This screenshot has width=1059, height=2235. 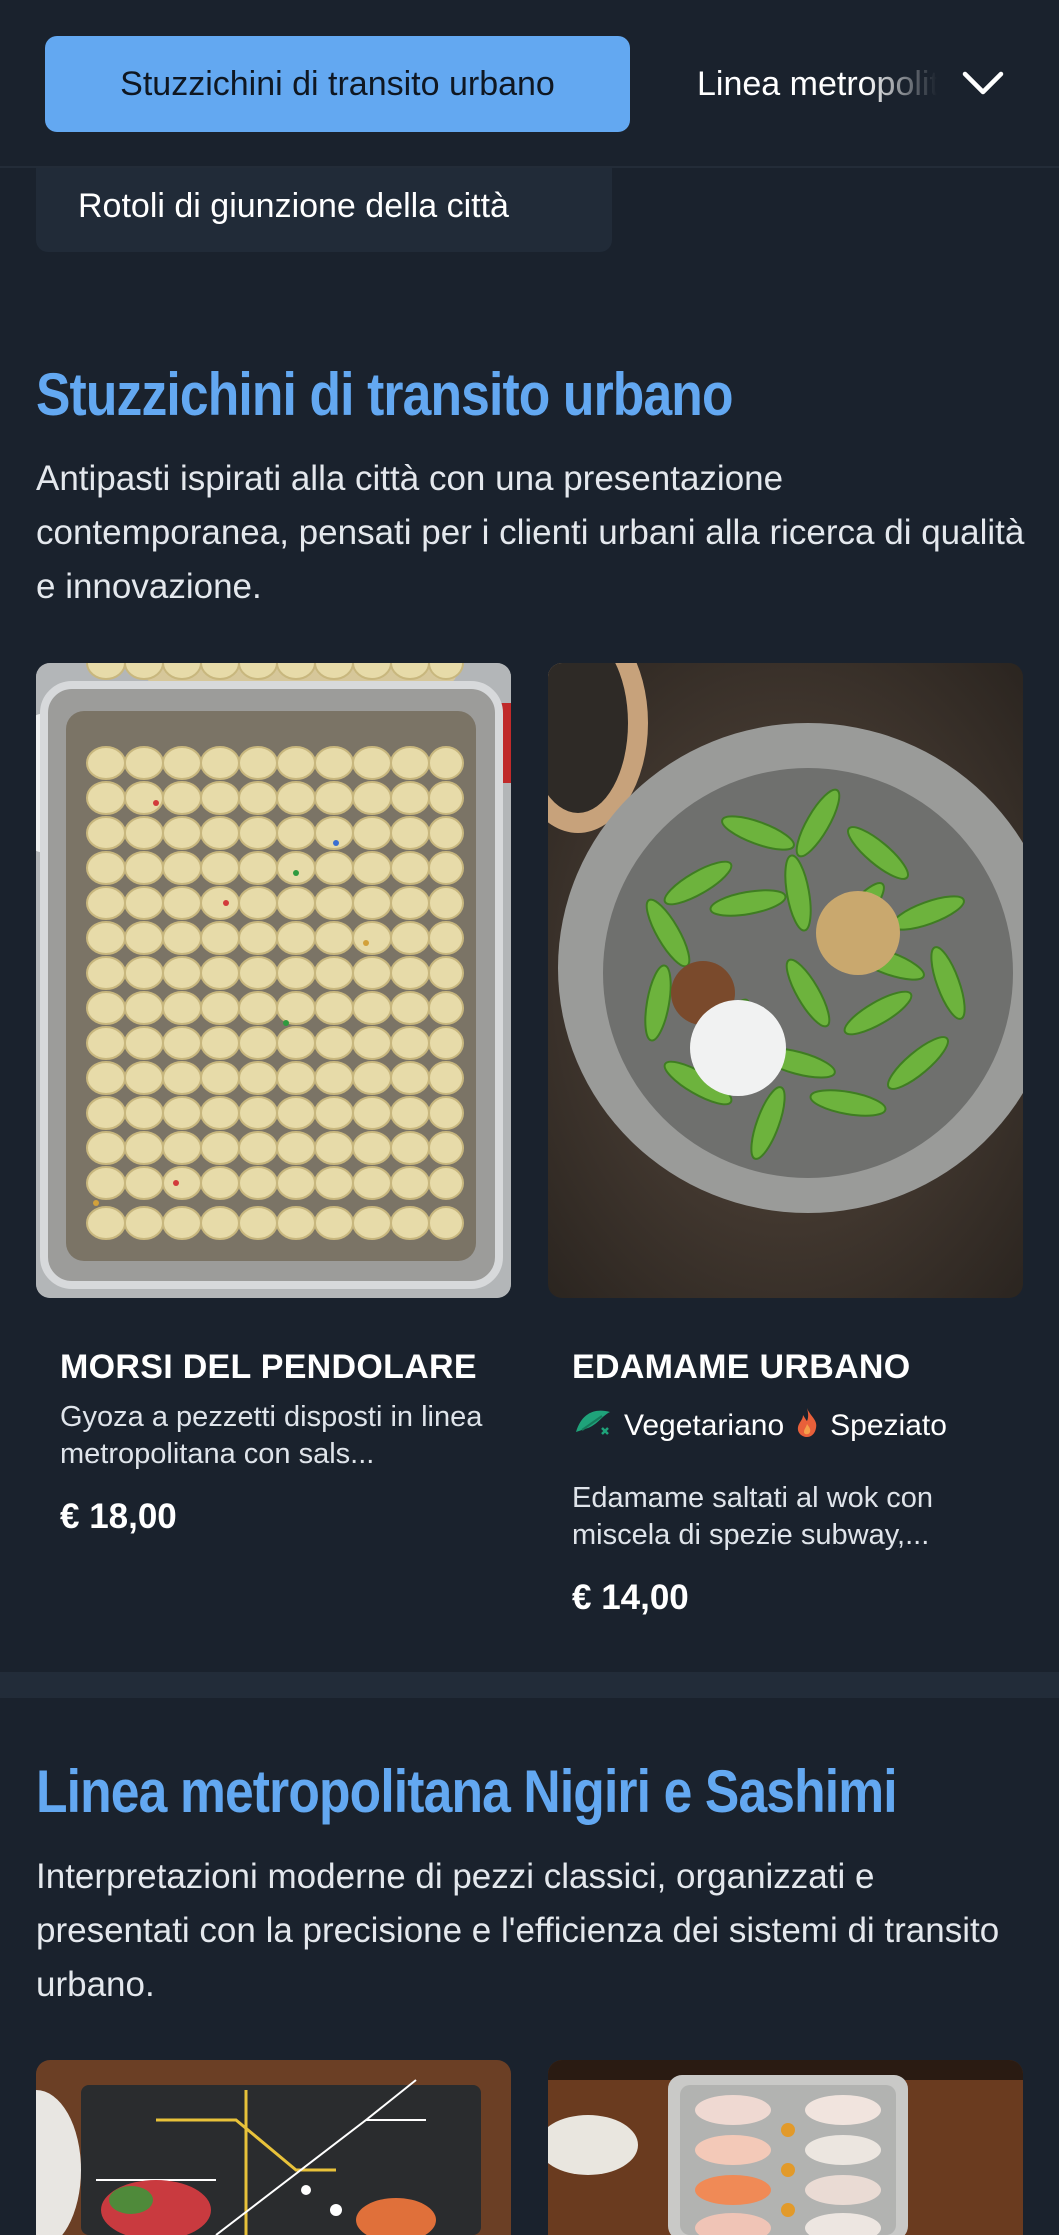 I want to click on item-name: MORSI DEL PENDOLARE, so click(x=268, y=1367).